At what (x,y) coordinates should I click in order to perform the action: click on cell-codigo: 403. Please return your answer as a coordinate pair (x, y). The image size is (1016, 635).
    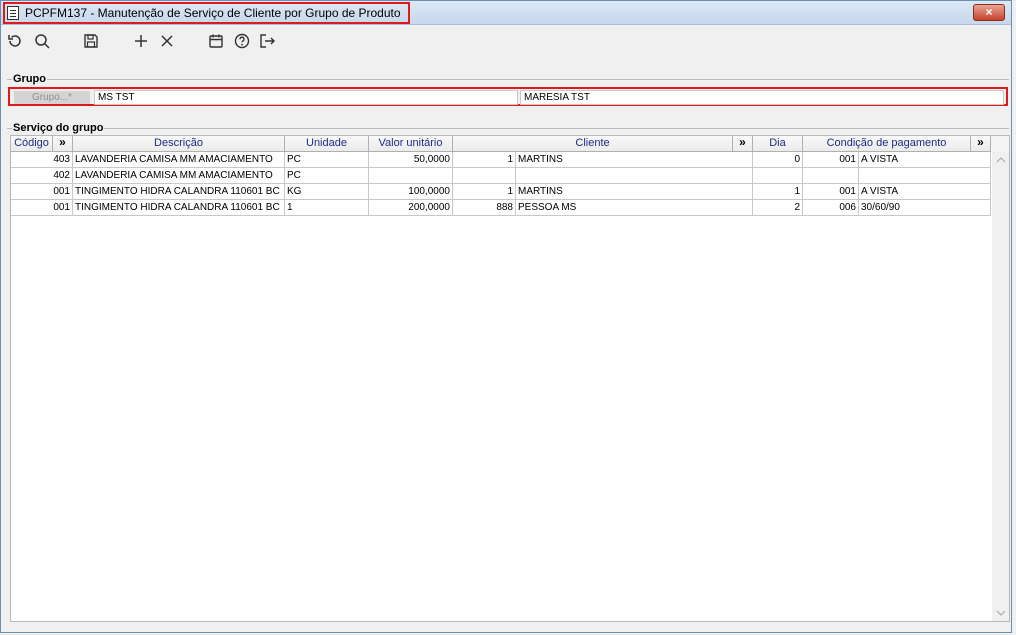
    Looking at the image, I should click on (42, 160).